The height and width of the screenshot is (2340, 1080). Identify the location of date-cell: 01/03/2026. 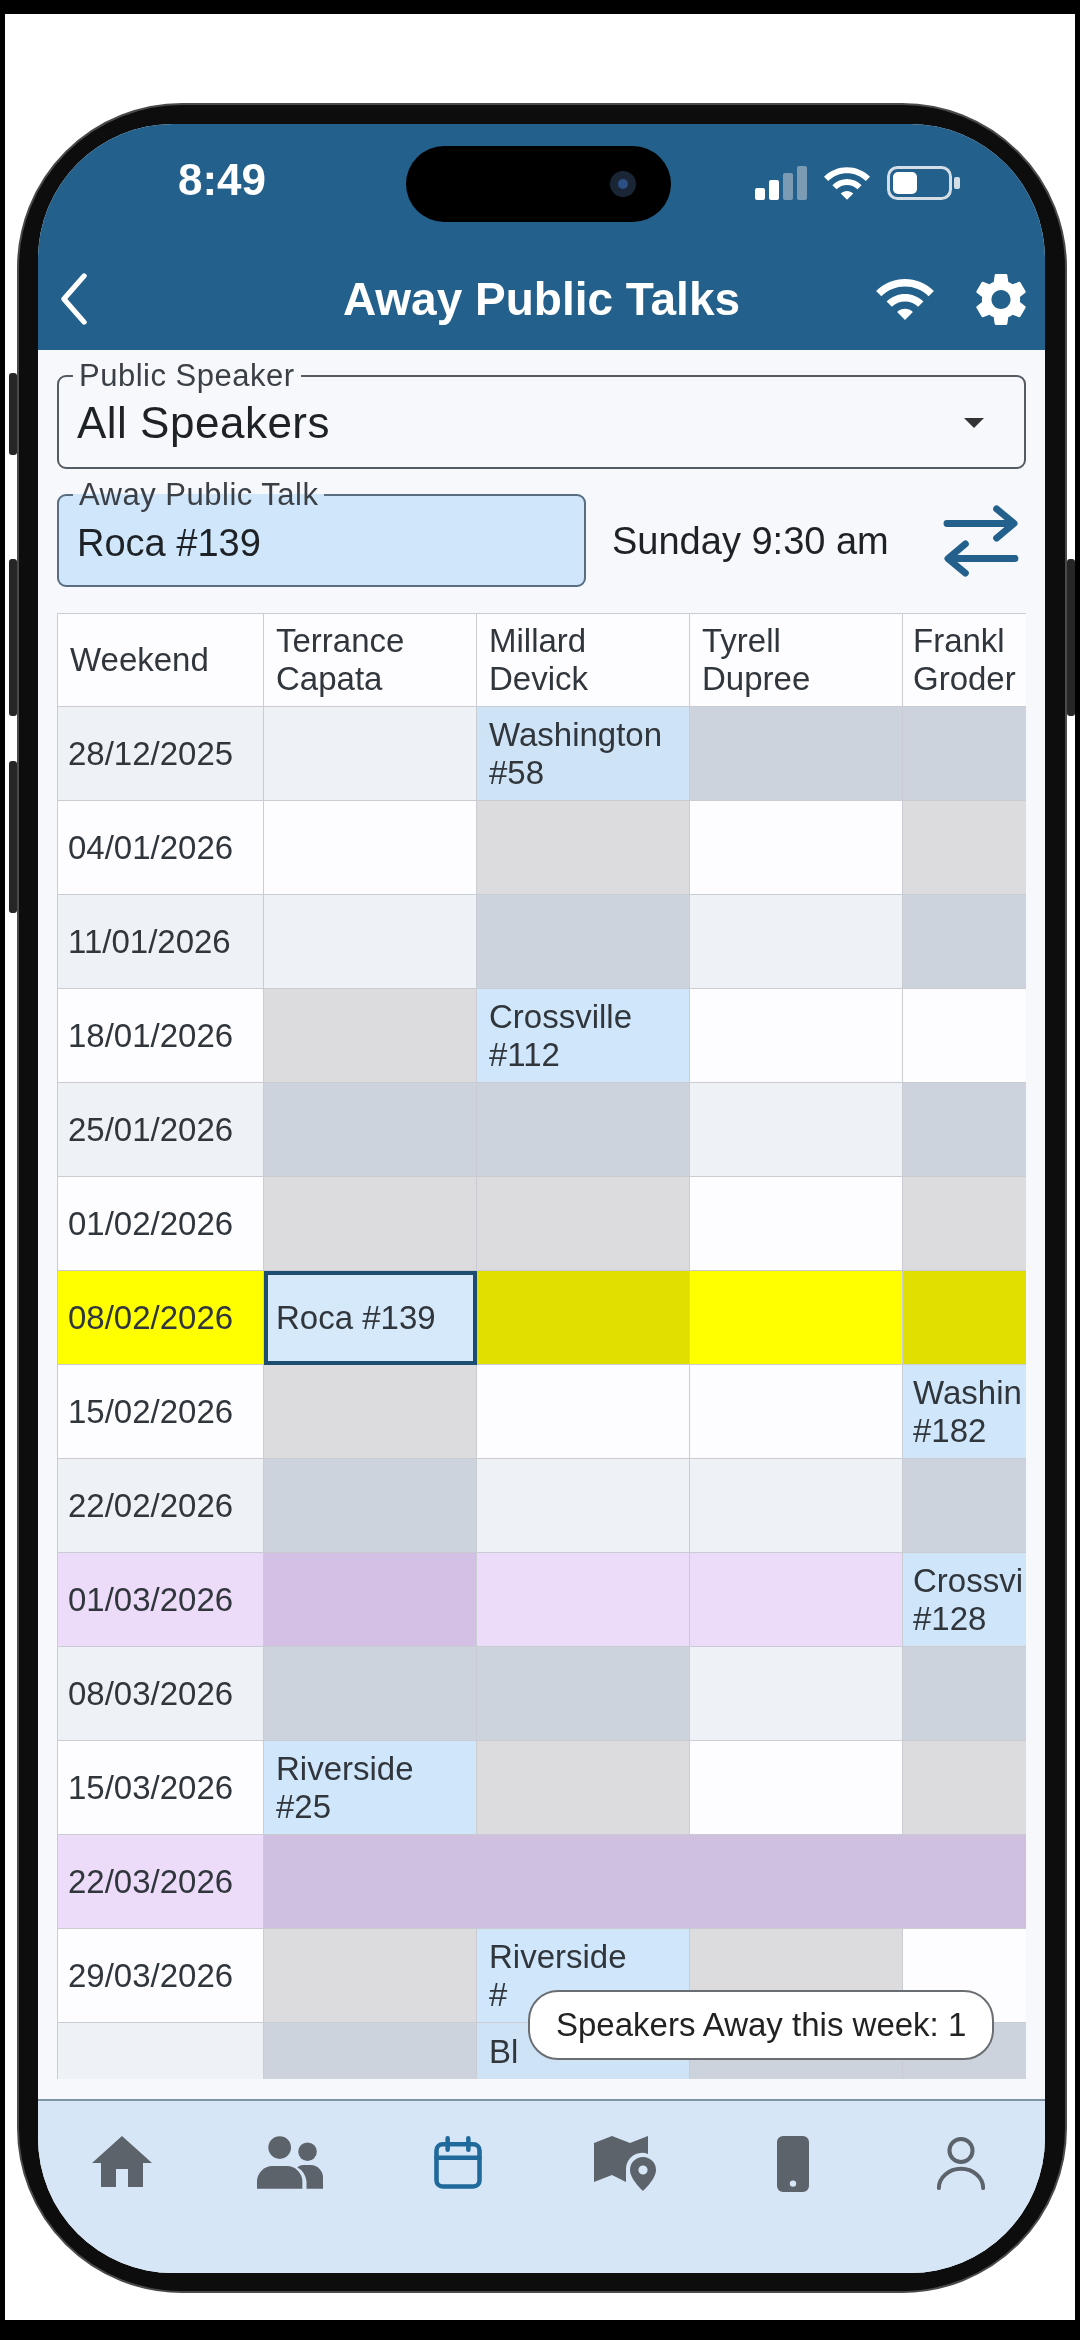
(161, 1600).